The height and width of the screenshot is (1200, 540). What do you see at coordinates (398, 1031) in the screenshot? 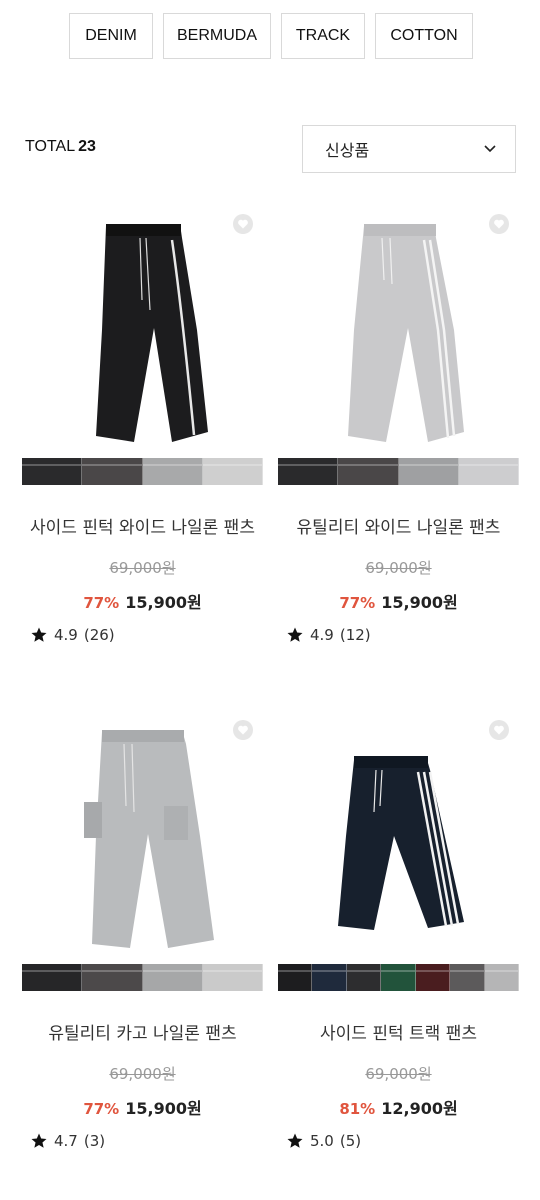
I see `product-name: 사이드 핀턱 트랙 팬츠` at bounding box center [398, 1031].